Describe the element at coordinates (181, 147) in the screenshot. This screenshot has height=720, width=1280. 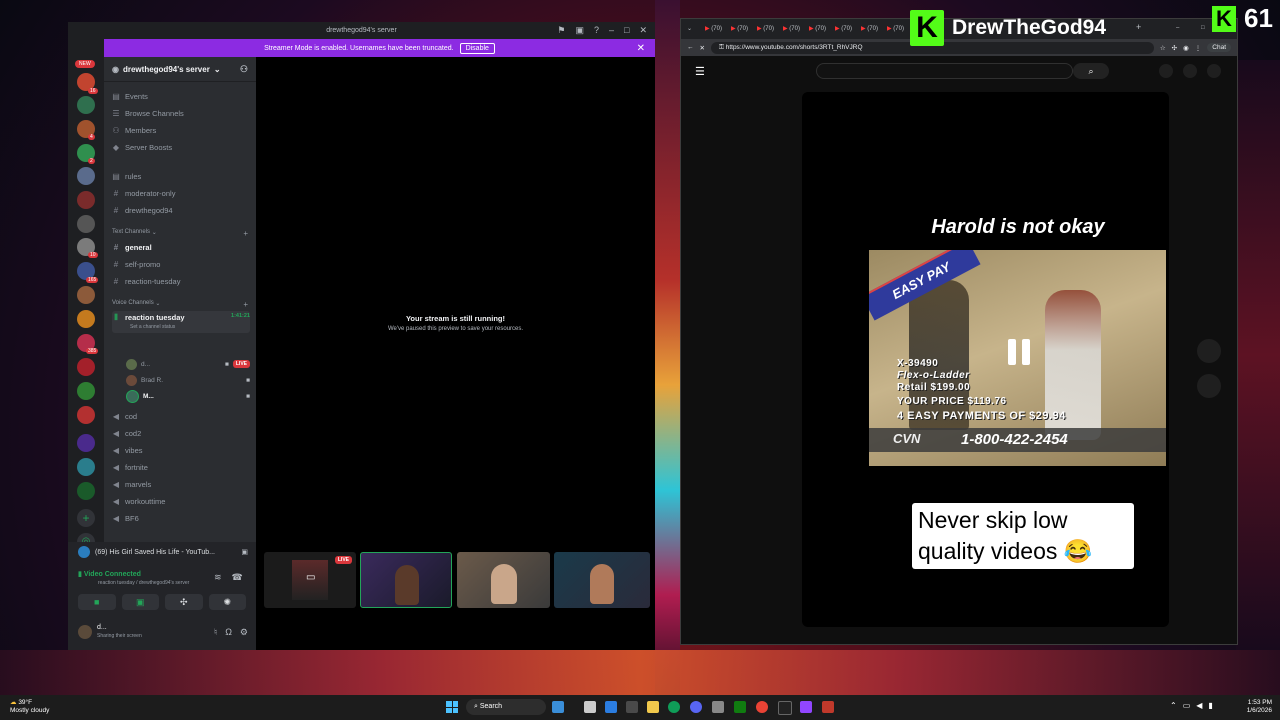
I see `nav-server-boosts: ◆ Server Boosts` at that location.